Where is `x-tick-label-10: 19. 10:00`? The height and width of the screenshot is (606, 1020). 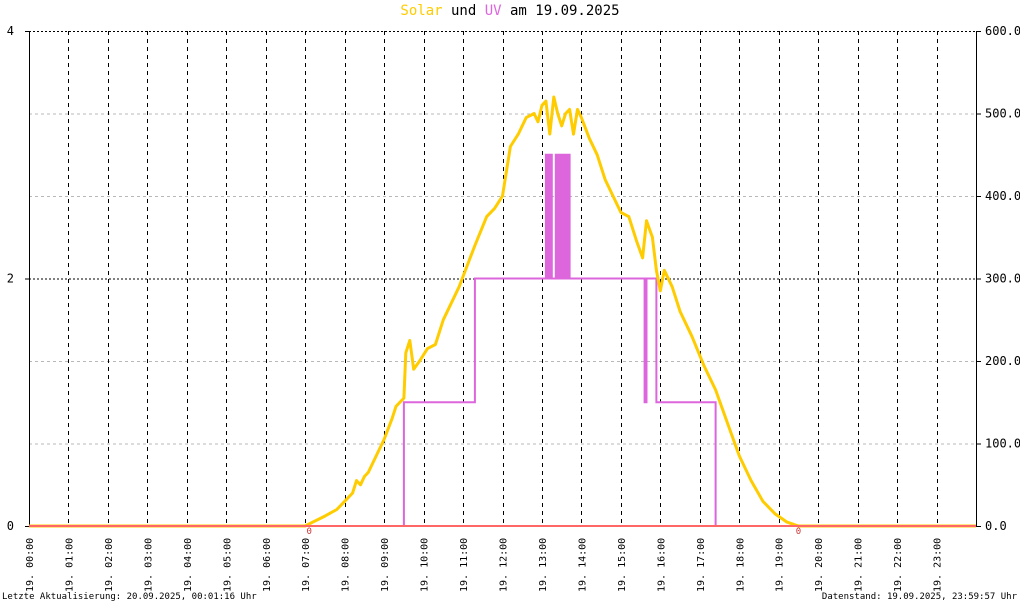 x-tick-label-10: 19. 10:00 is located at coordinates (425, 565).